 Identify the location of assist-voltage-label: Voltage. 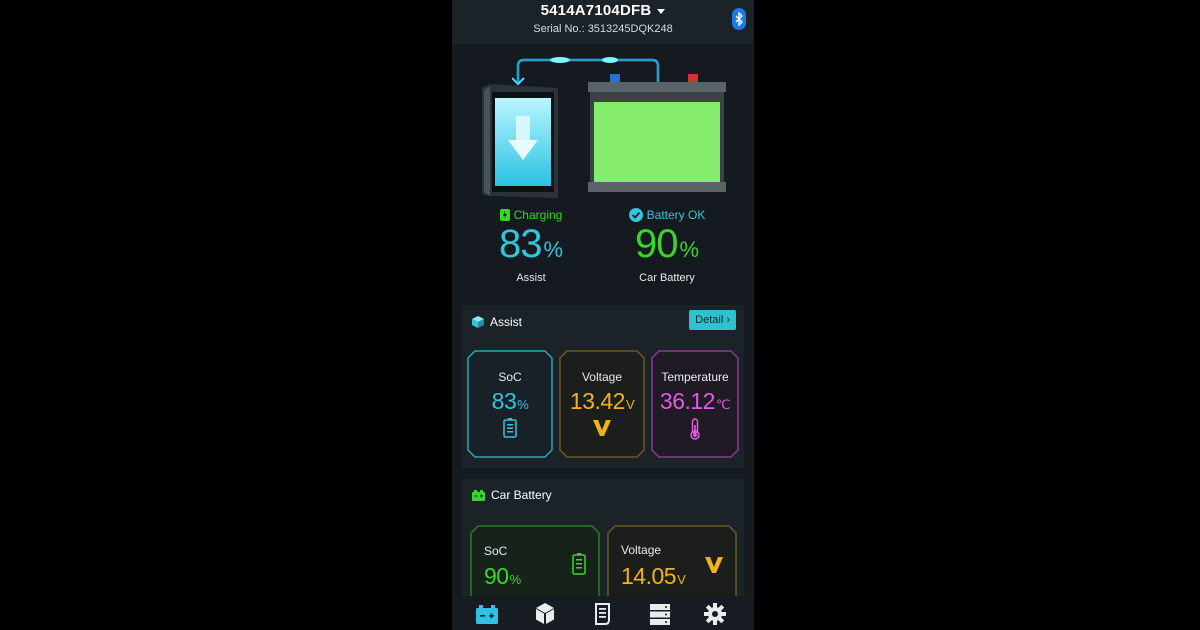
(602, 377).